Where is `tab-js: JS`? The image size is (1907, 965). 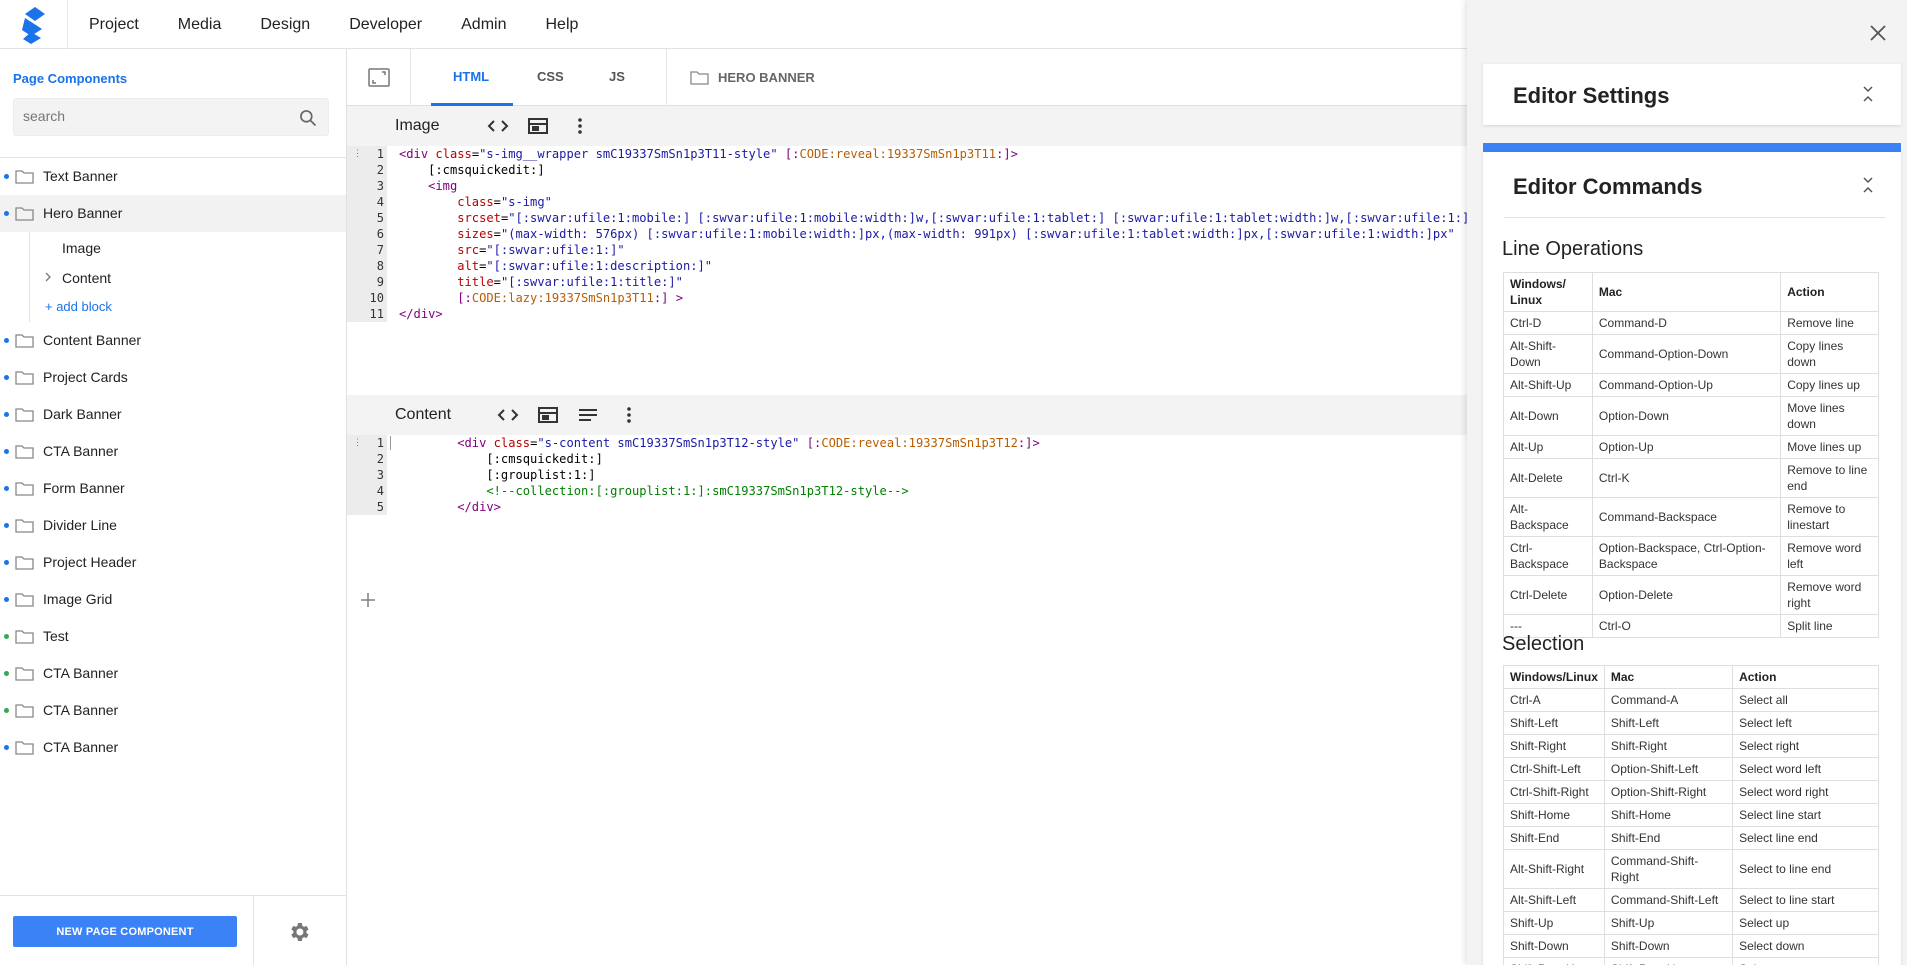 tab-js: JS is located at coordinates (617, 76).